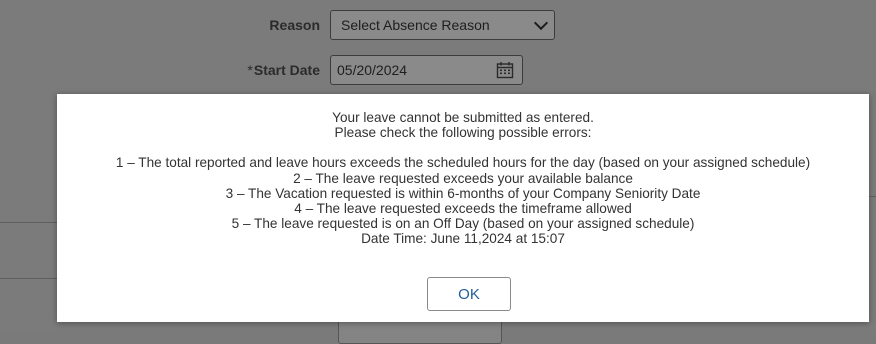  Describe the element at coordinates (372, 70) in the screenshot. I see `start-date-value: 05/20/2024` at that location.